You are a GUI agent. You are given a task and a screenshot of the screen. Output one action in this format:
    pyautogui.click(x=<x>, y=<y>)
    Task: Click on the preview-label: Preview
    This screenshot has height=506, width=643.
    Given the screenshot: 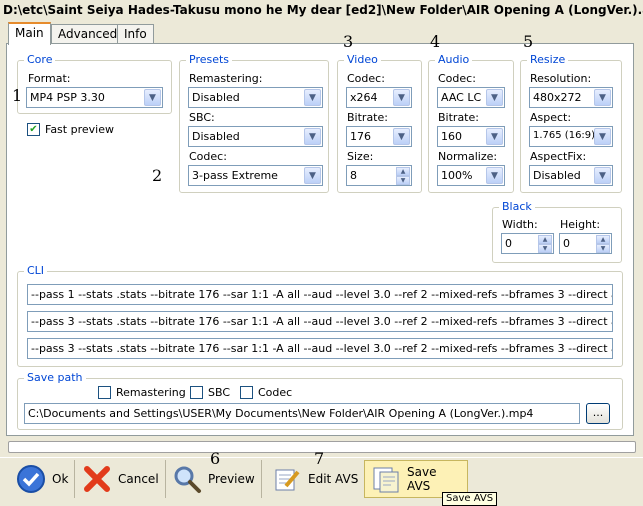 What is the action you would take?
    pyautogui.click(x=231, y=479)
    